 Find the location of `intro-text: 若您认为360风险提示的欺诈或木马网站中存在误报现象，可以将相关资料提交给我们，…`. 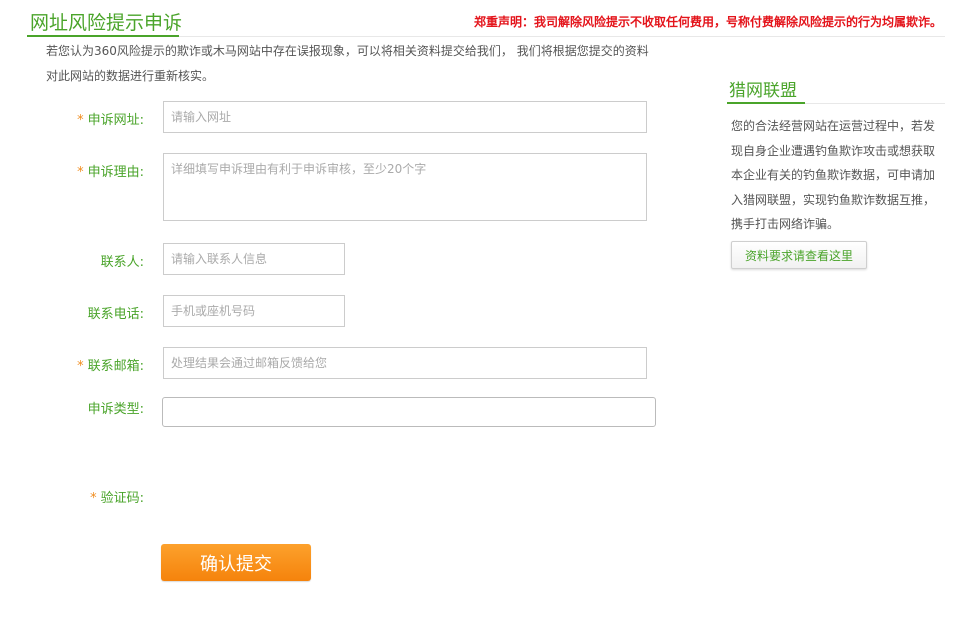

intro-text: 若您认为360风险提示的欺诈或木马网站中存在误报现象，可以将相关资料提交给我们，… is located at coordinates (351, 64).